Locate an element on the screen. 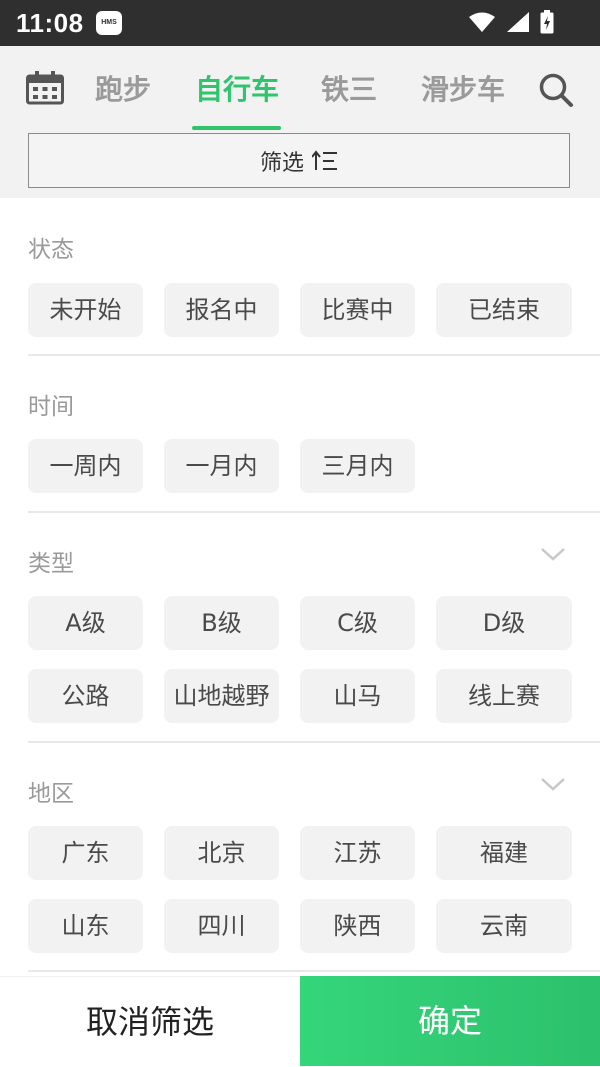  chip-type-online: 线上赛 is located at coordinates (504, 696).